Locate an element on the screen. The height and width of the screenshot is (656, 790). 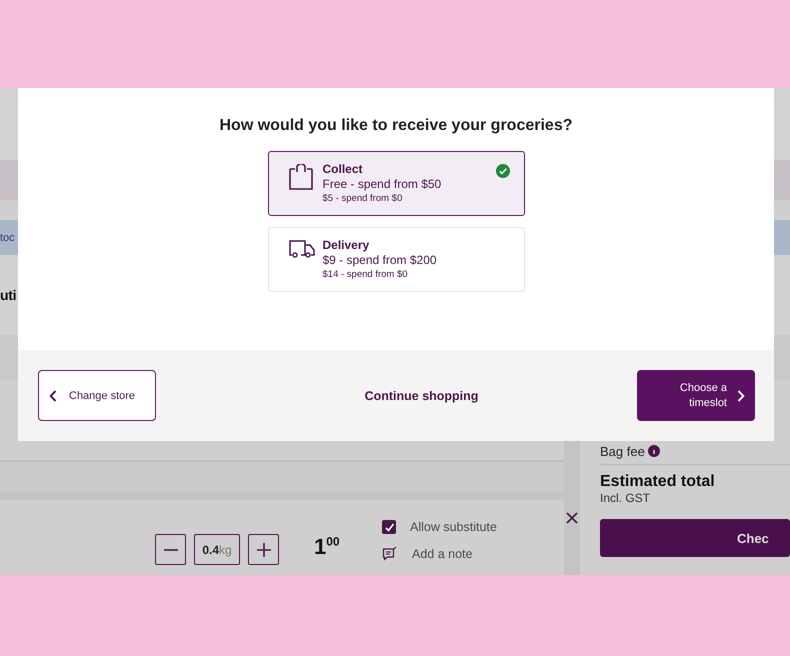
minus-icon is located at coordinates (171, 549).